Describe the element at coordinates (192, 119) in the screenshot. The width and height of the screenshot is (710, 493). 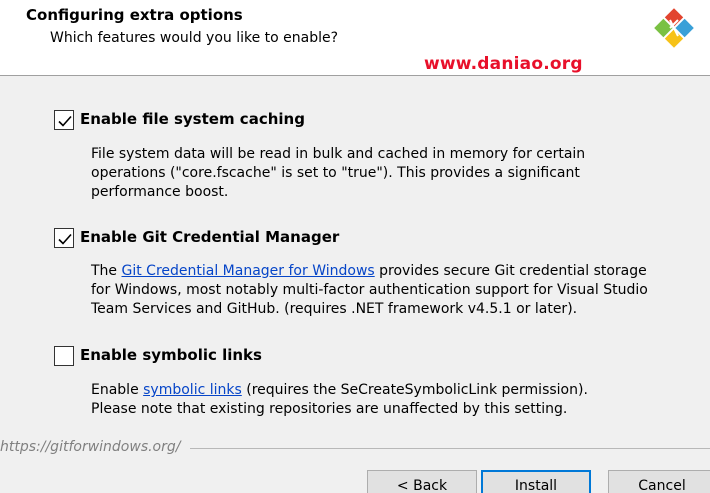
I see `file-system-caching-label: Enable file system caching` at that location.